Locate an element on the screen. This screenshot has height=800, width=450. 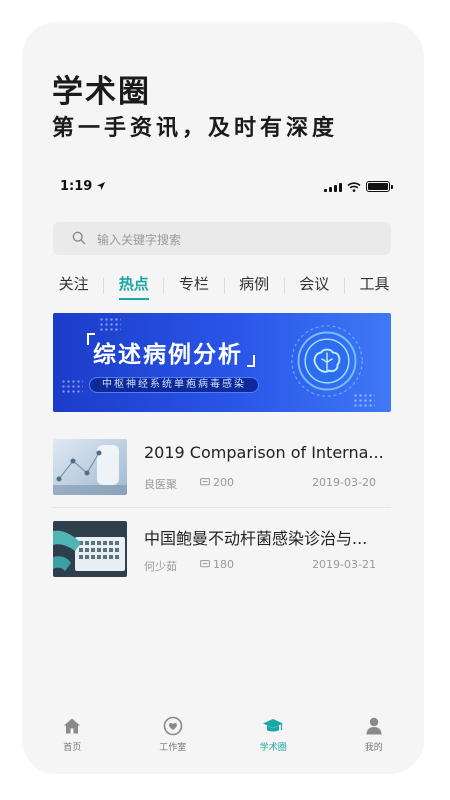
comment-count: 180 is located at coordinates (223, 564).